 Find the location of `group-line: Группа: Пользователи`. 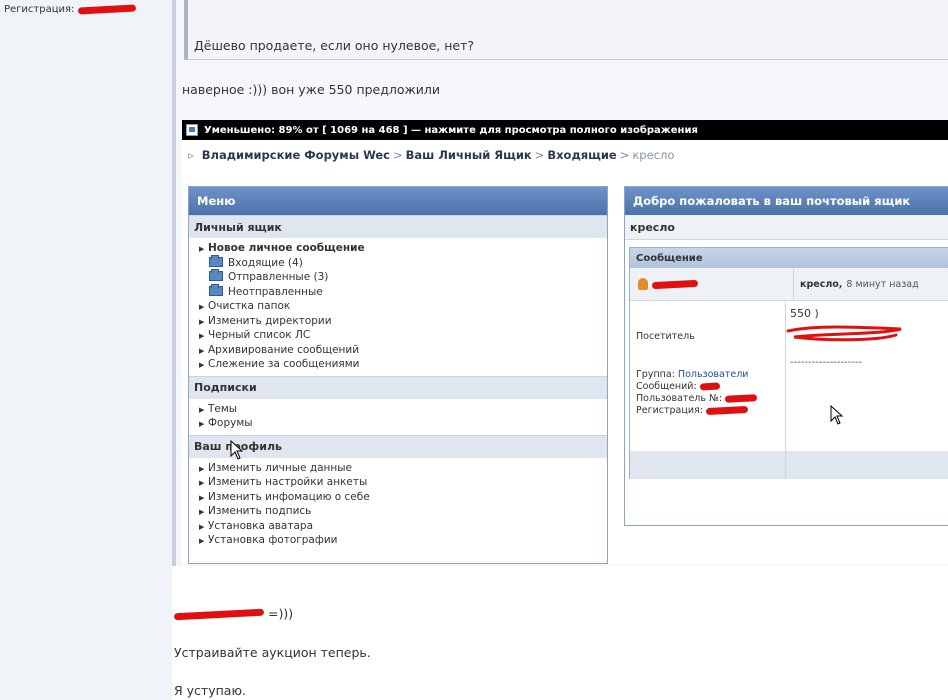

group-line: Группа: Пользователи is located at coordinates (692, 374).